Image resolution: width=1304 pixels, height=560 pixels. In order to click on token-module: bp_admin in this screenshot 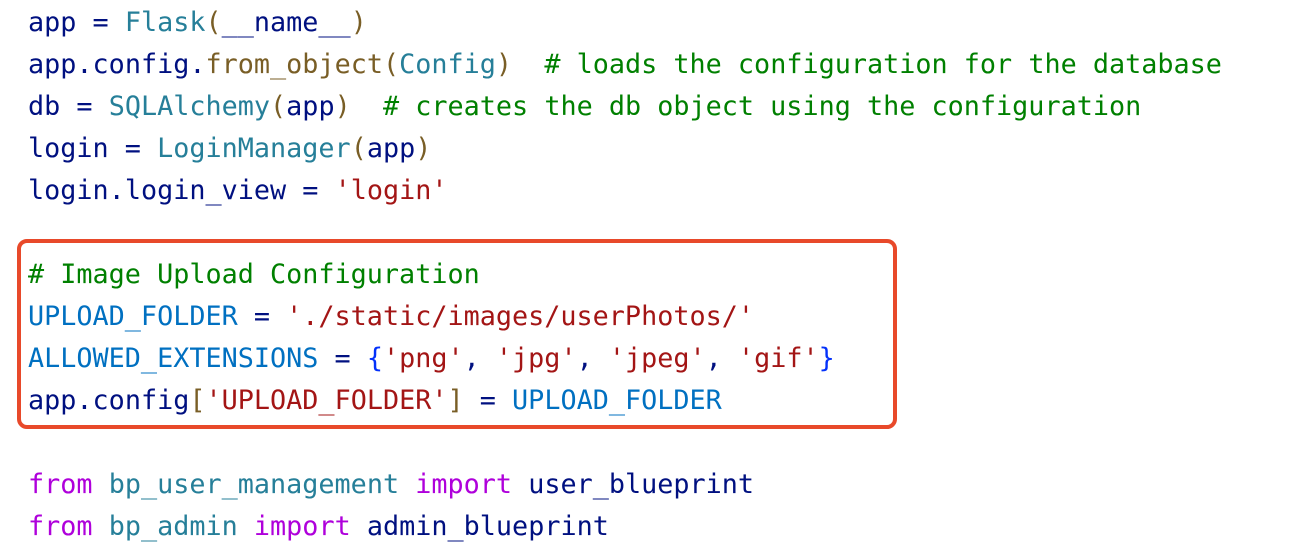, I will do `click(173, 526)`.